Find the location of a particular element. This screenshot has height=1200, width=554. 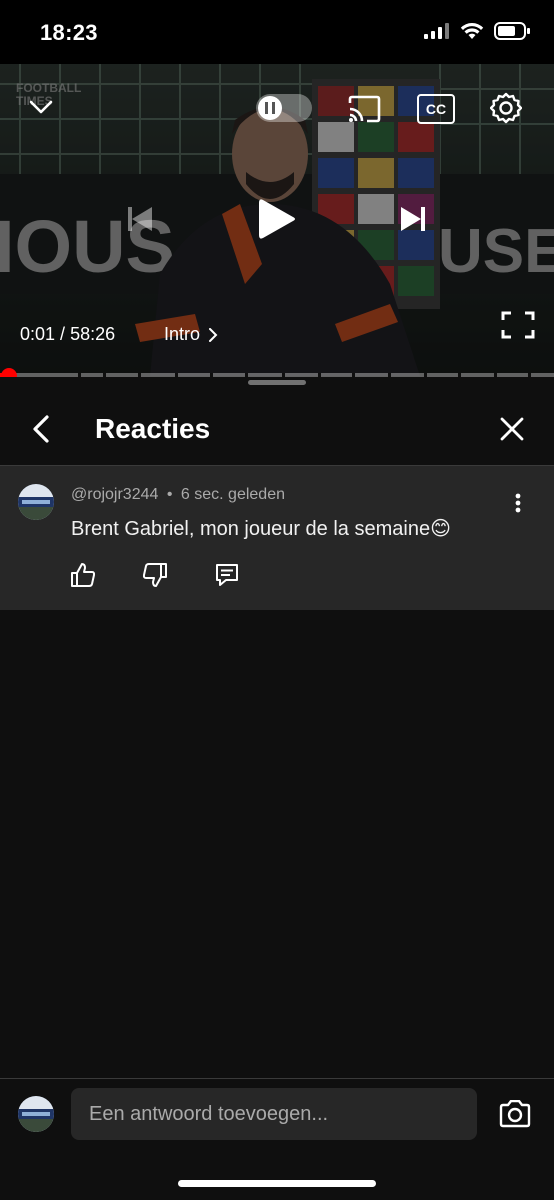

dislike-icon is located at coordinates (155, 575).